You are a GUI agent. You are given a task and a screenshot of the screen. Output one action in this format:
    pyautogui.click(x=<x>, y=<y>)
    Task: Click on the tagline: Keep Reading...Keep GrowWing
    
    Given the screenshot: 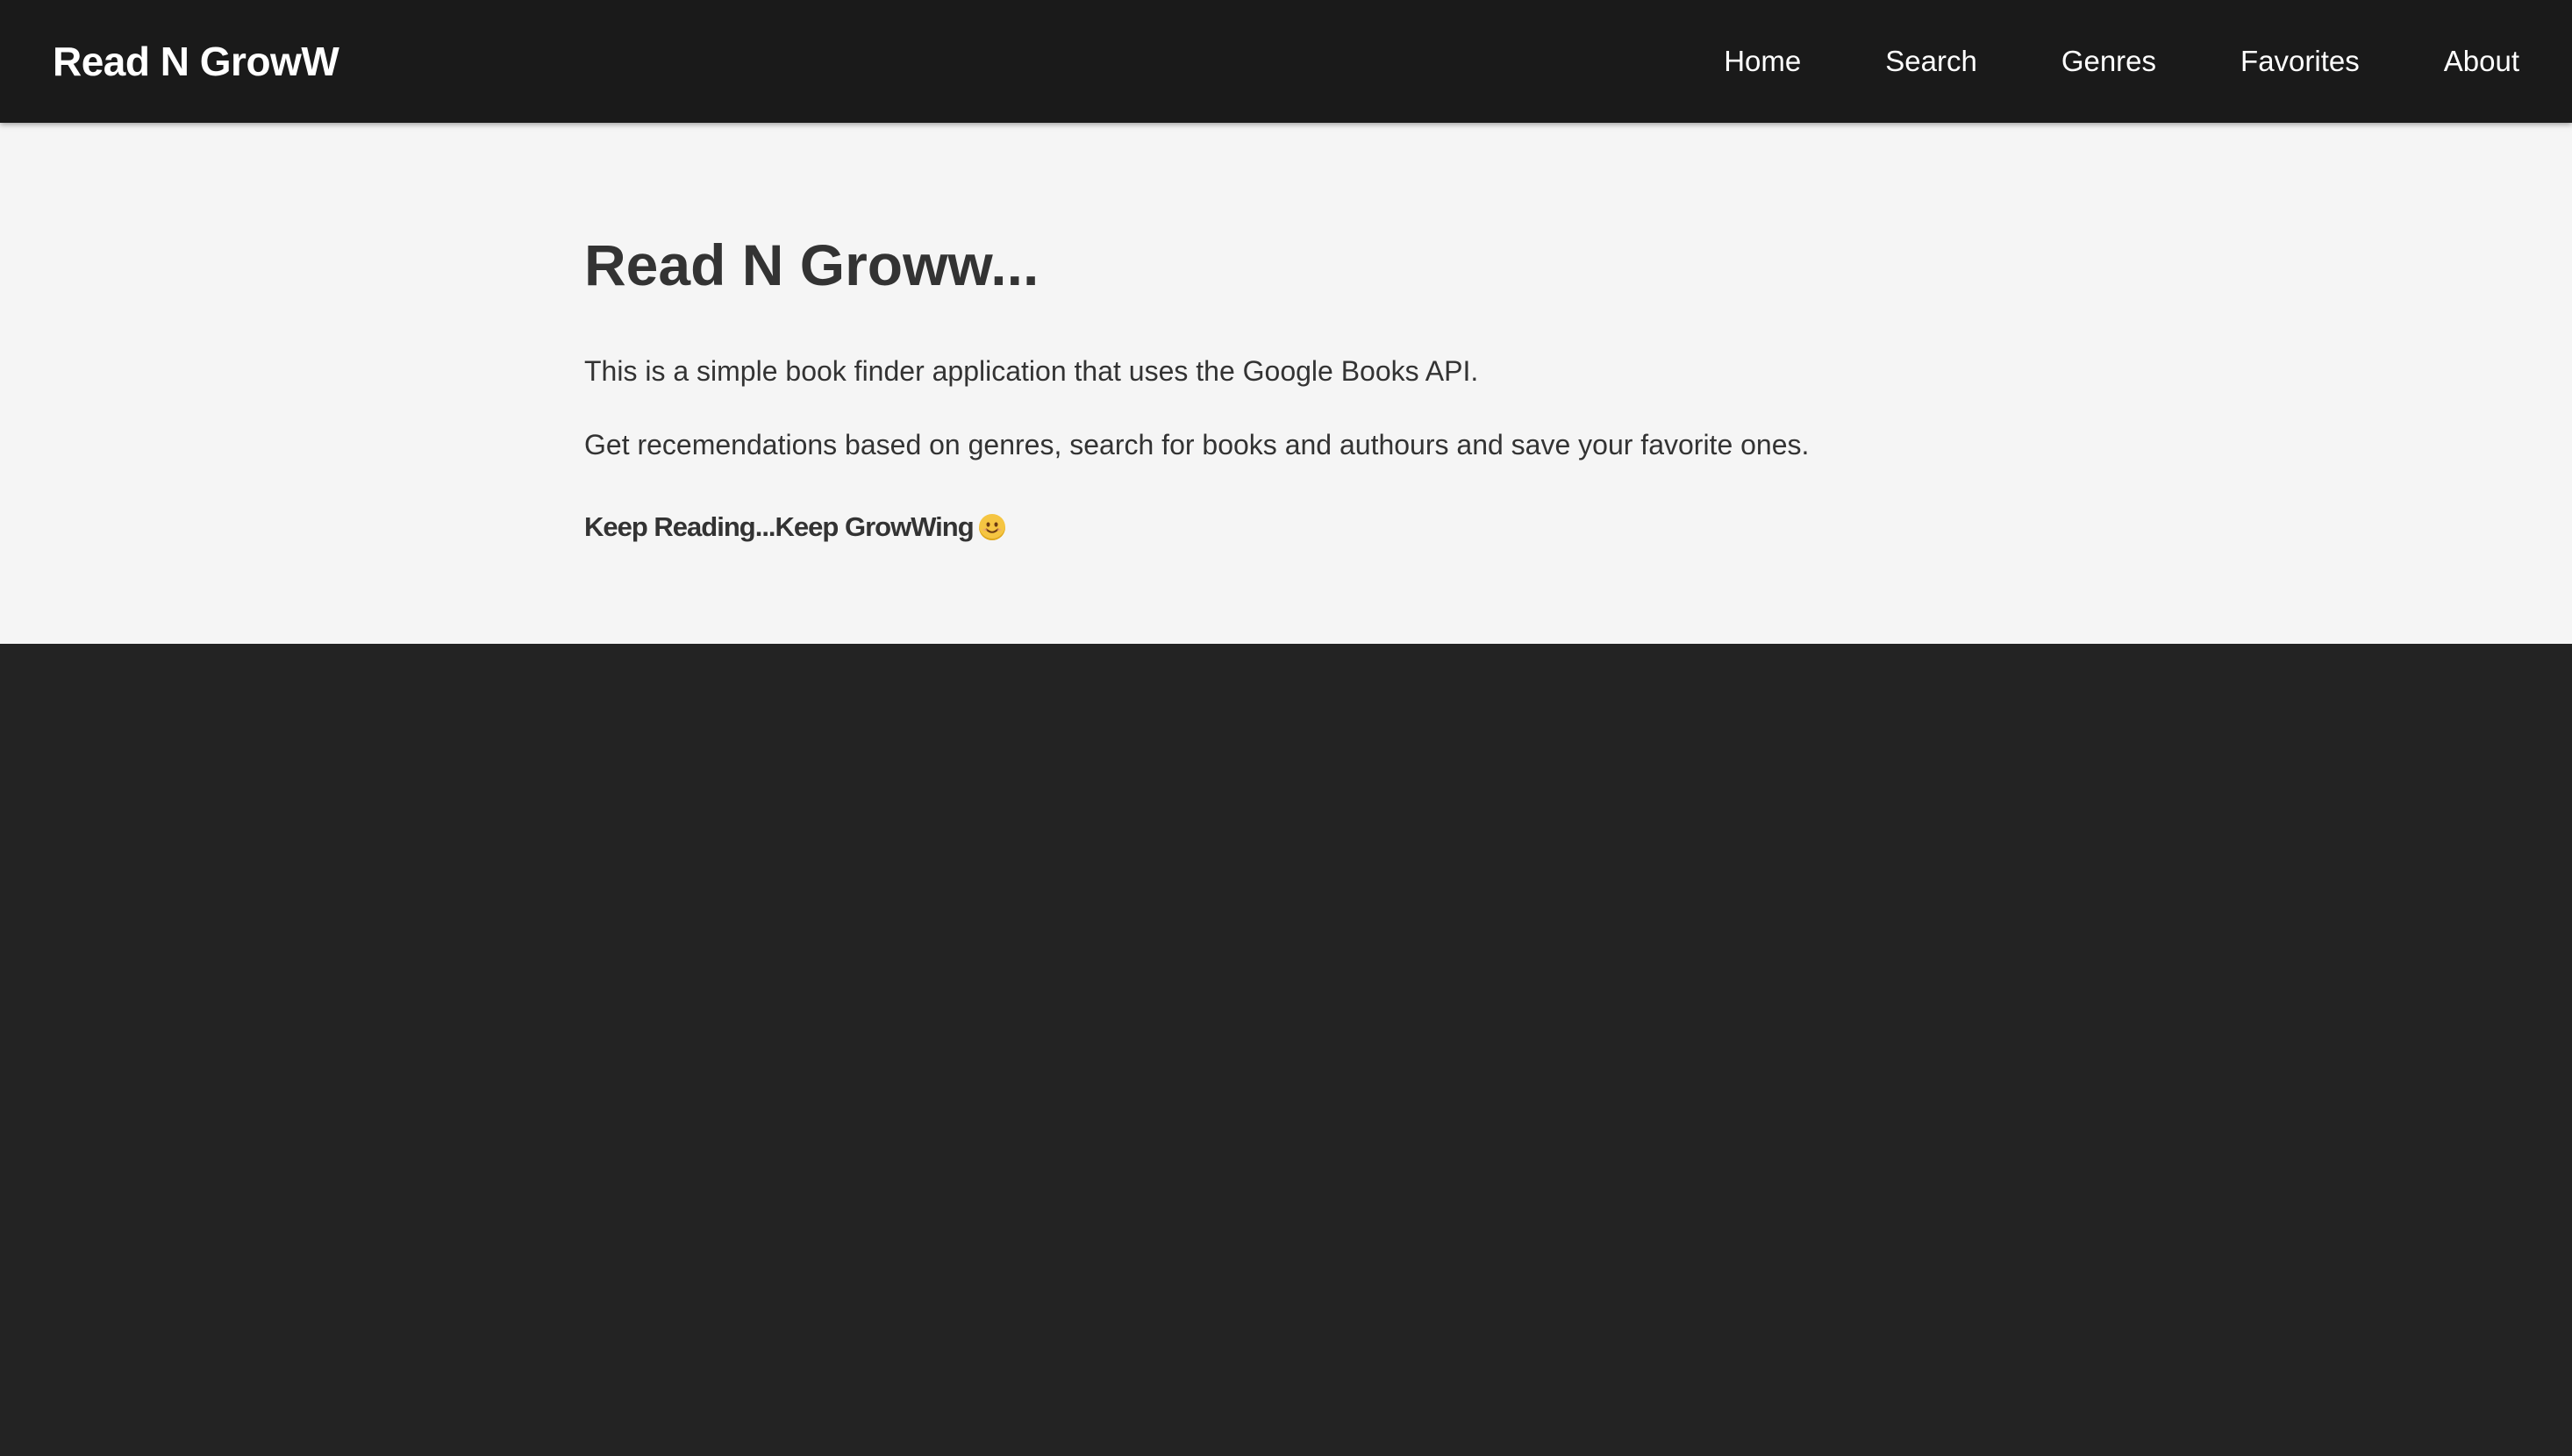 What is the action you would take?
    pyautogui.click(x=794, y=527)
    